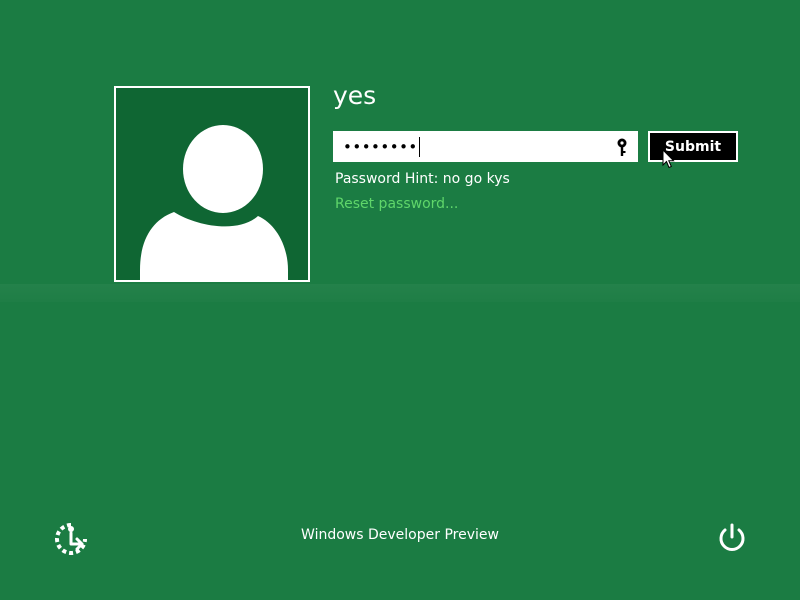  I want to click on user-avatar, so click(212, 184).